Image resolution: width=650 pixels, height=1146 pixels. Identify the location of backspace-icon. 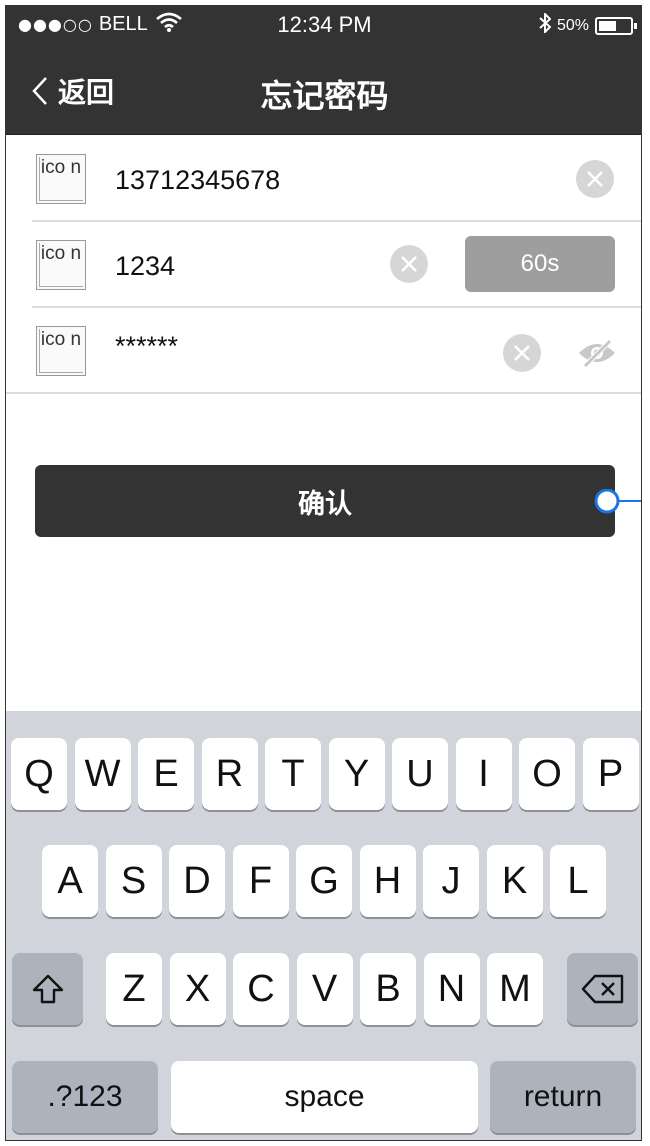
(602, 989).